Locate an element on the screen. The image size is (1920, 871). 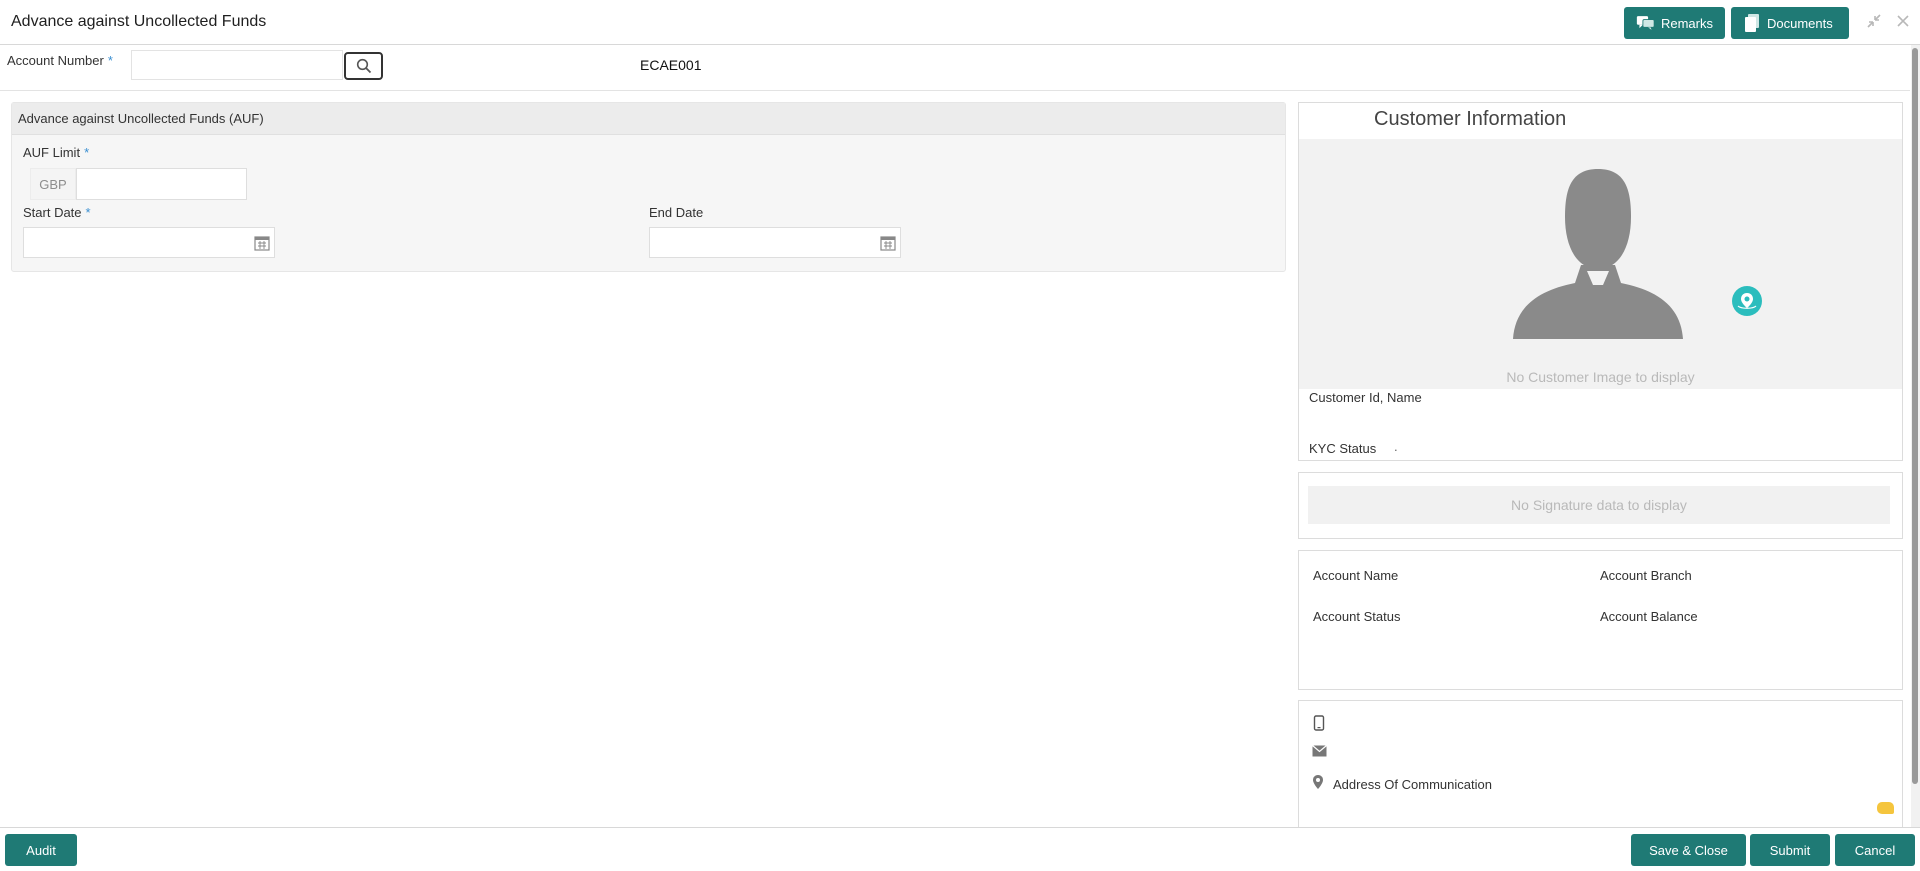
kyc-status-label: KYC Status is located at coordinates (1343, 448).